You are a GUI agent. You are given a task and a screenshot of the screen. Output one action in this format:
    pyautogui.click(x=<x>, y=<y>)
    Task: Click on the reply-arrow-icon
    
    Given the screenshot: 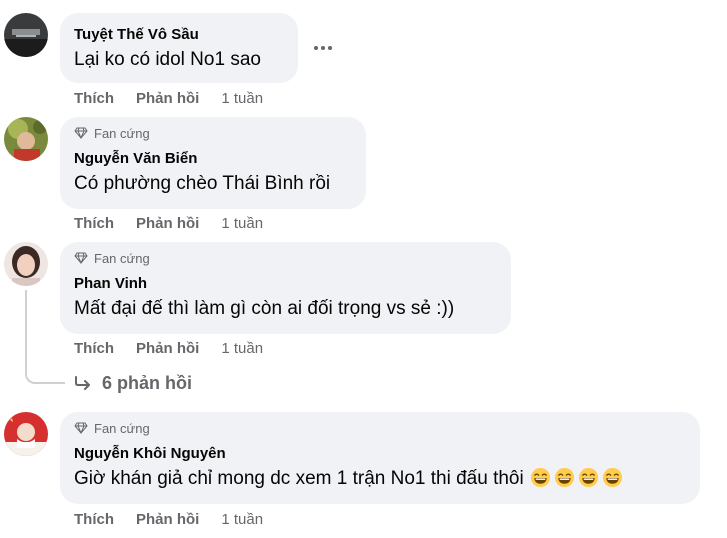 What is the action you would take?
    pyautogui.click(x=82, y=383)
    